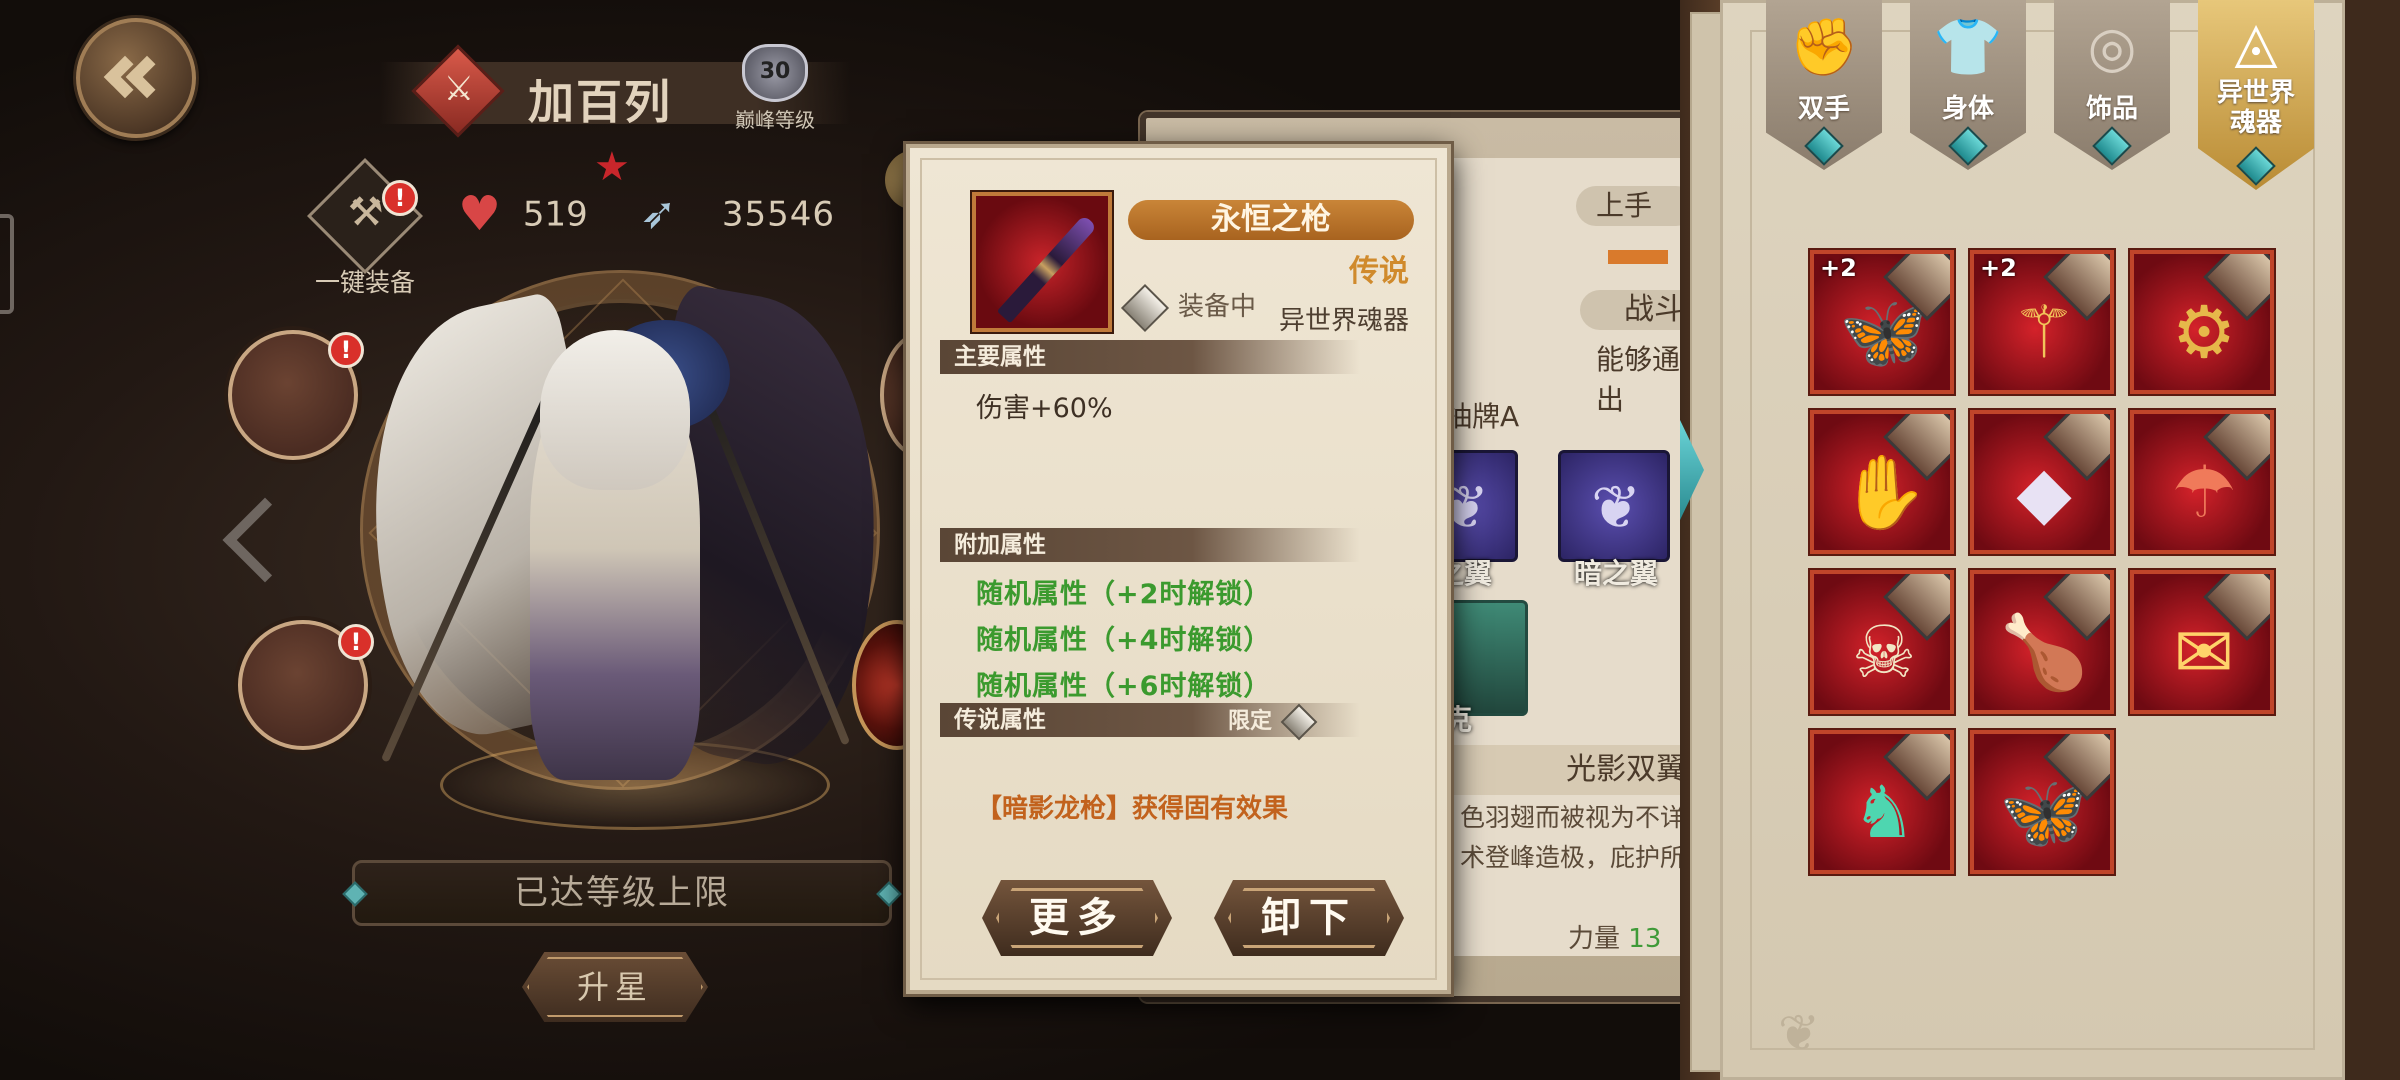 The height and width of the screenshot is (1080, 2400). I want to click on armor-icon: 👕, so click(1968, 47).